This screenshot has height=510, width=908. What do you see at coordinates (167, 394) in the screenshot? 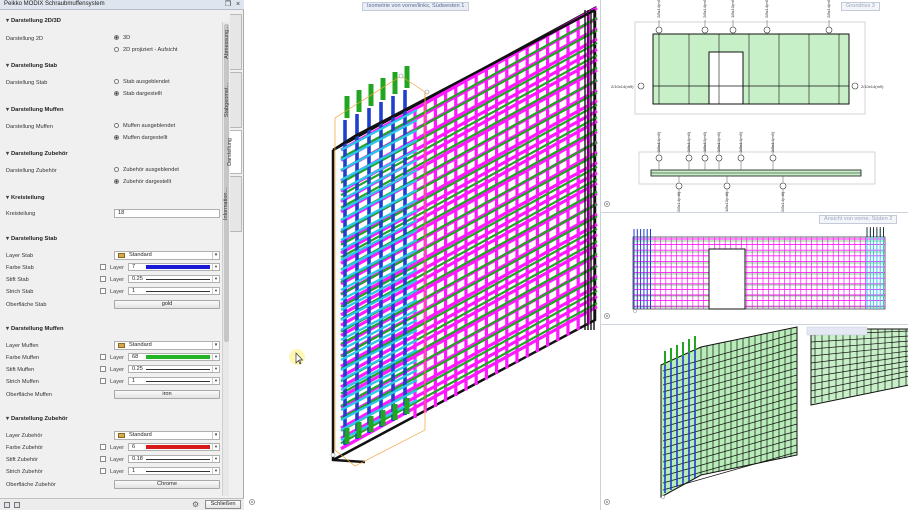
I see `oberflaeche-muffen-button: iron` at bounding box center [167, 394].